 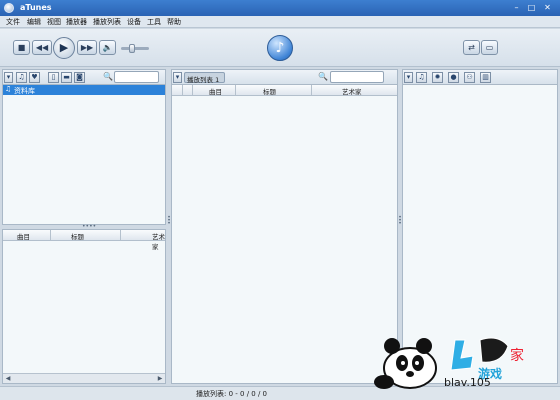 What do you see at coordinates (76, 22) in the screenshot?
I see `menu-player: 播放器` at bounding box center [76, 22].